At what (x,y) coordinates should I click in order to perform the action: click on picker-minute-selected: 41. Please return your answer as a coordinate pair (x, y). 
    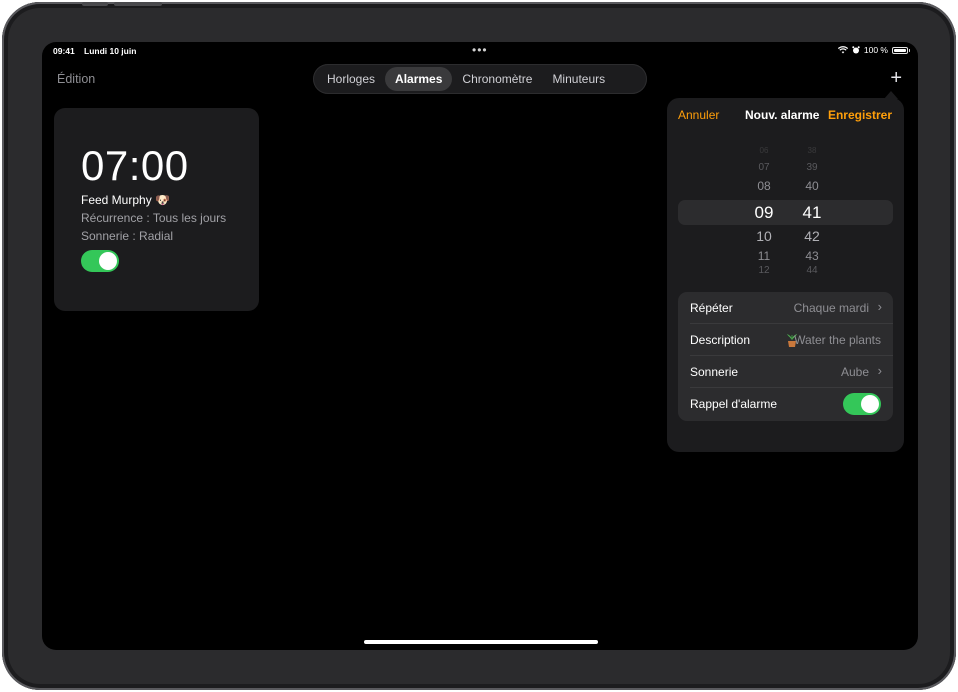
    Looking at the image, I should click on (812, 212).